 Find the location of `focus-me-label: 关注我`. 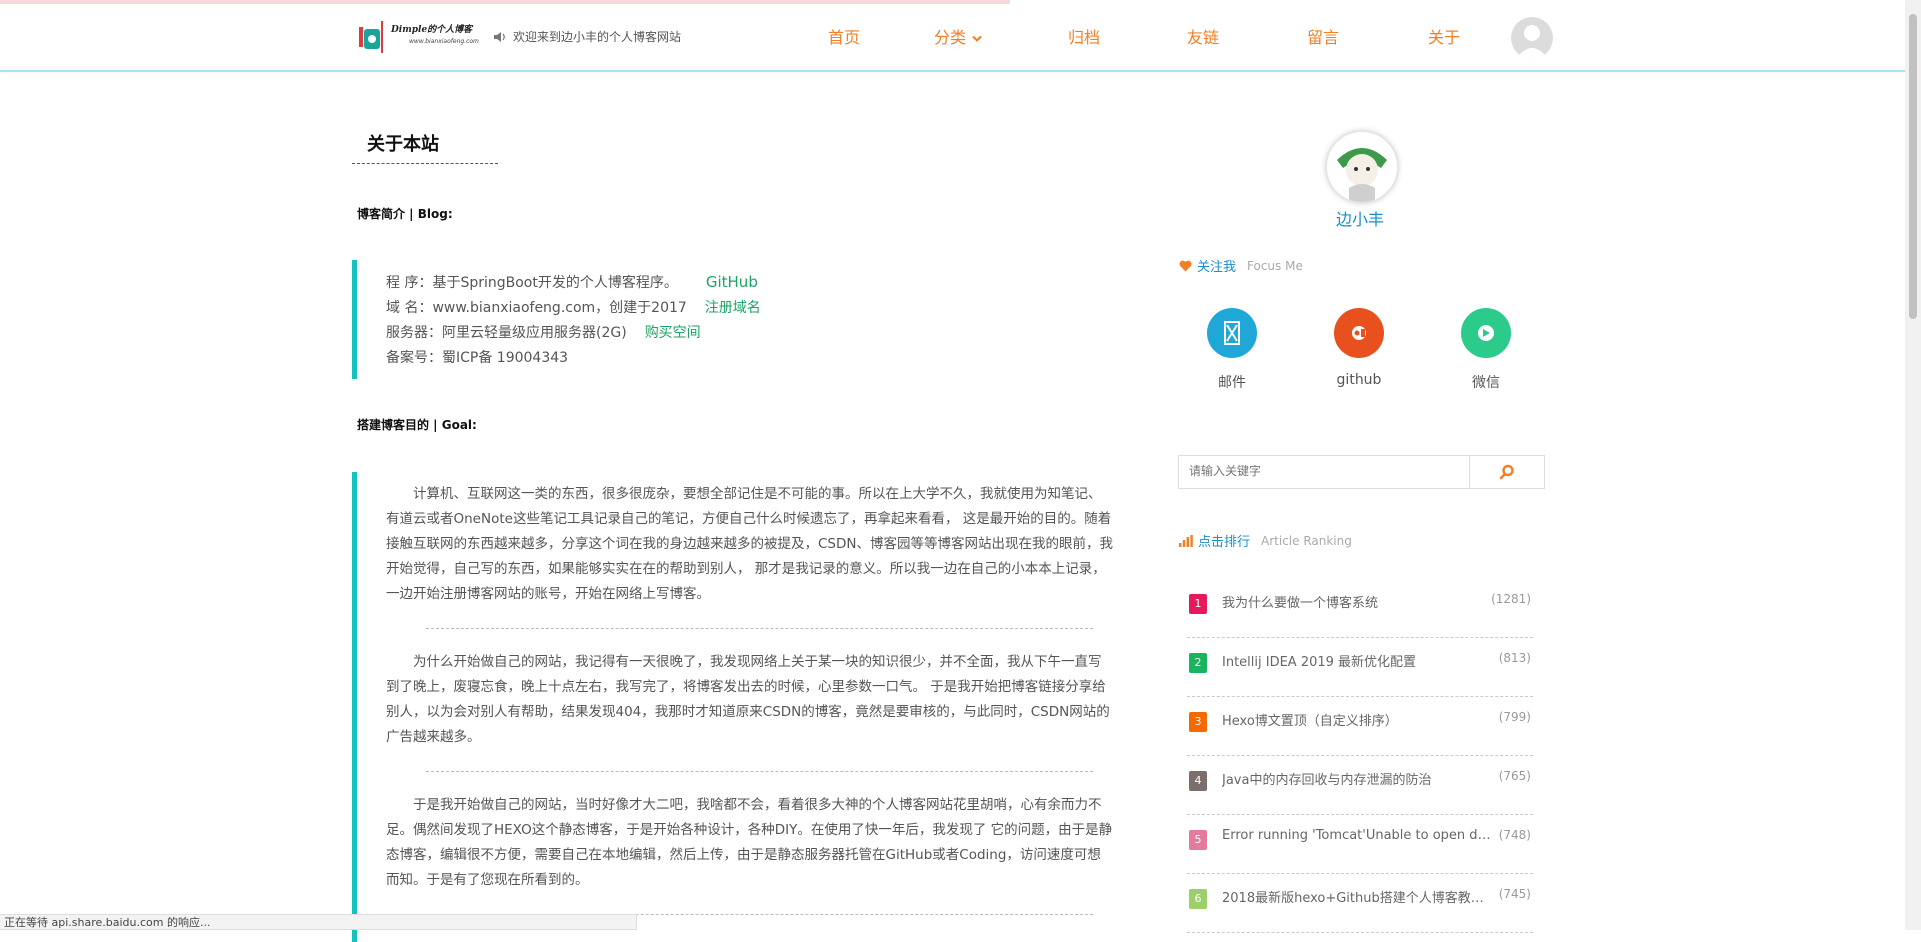

focus-me-label: 关注我 is located at coordinates (1217, 267).